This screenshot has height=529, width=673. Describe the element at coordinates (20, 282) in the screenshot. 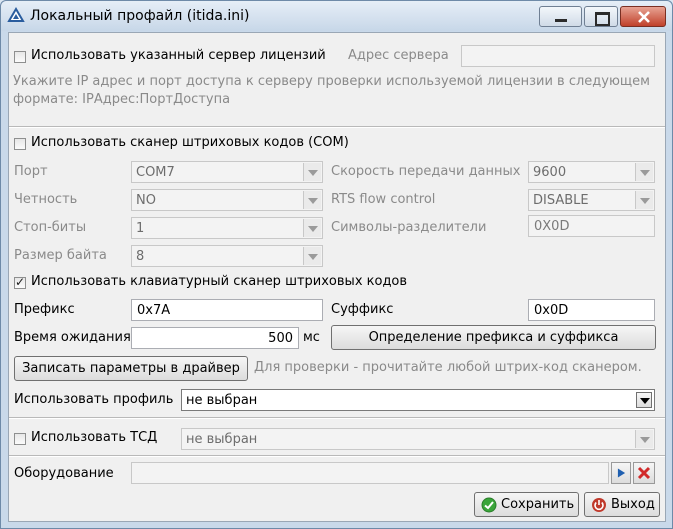

I see `kbd-scanner-checkbox` at that location.